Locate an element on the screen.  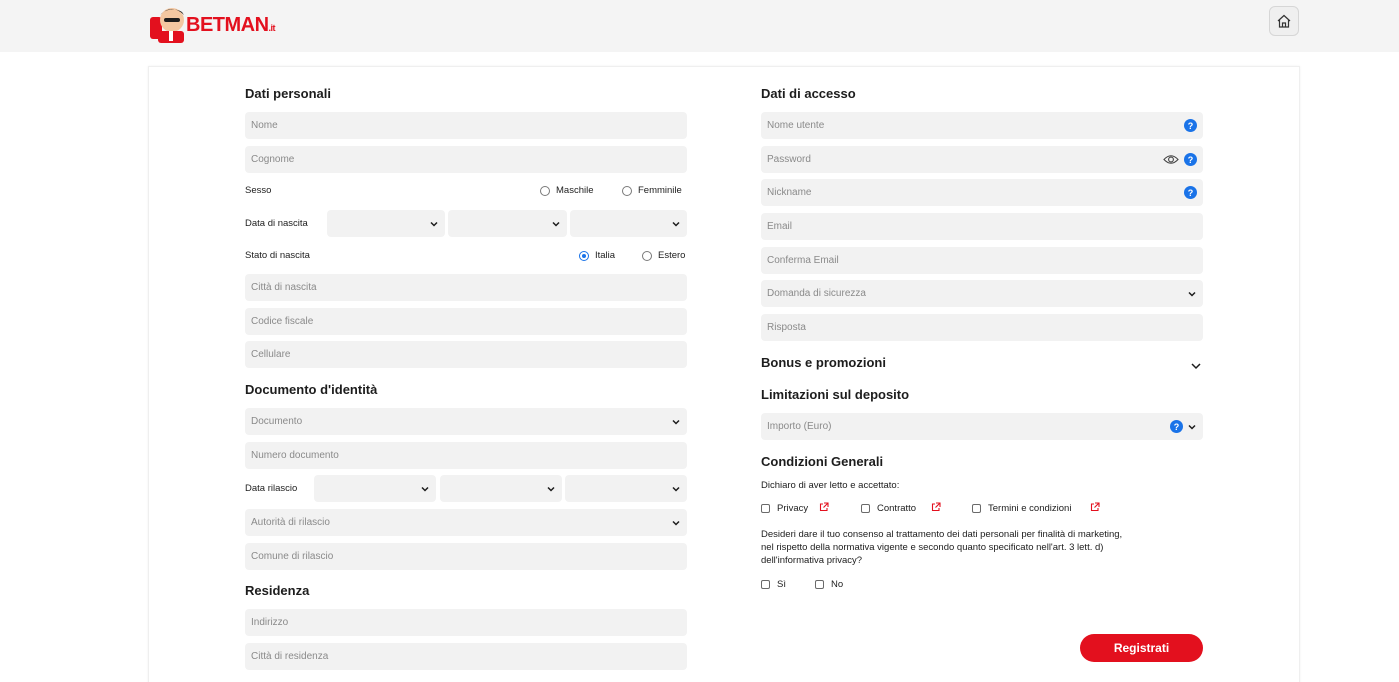
stato-nascita-label: Stato di nascita is located at coordinates (277, 255).